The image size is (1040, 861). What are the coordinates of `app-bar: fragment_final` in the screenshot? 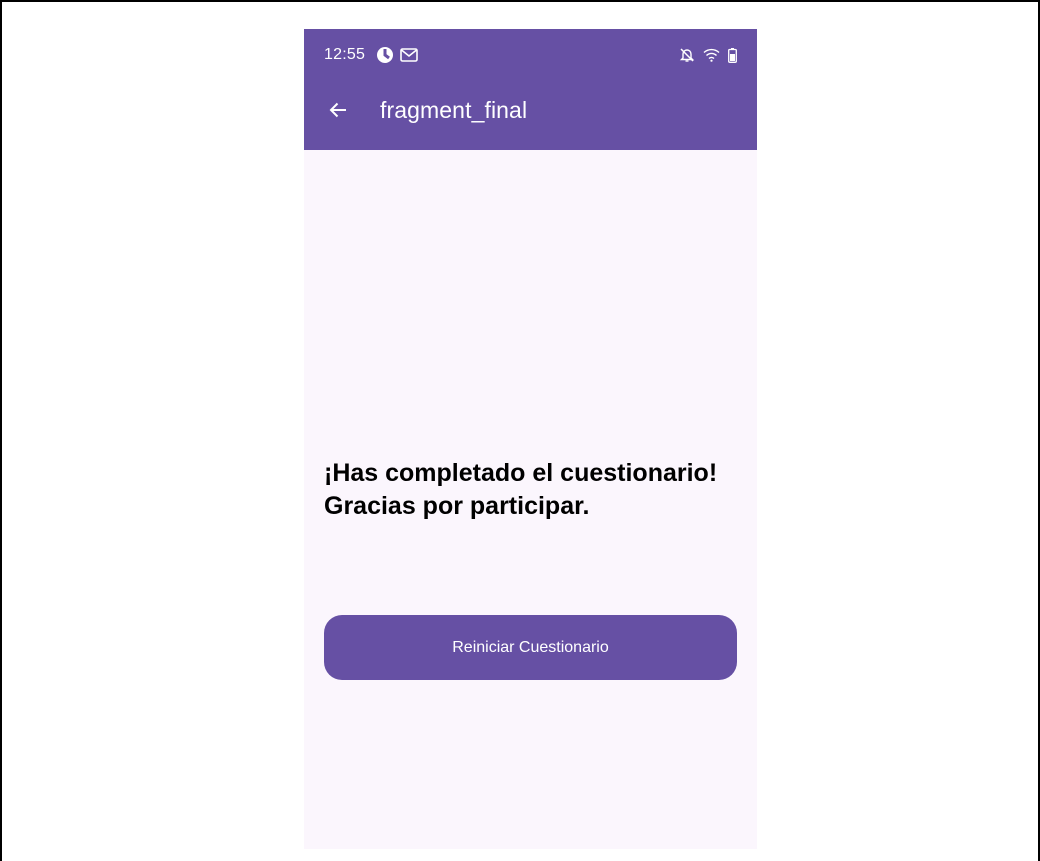 It's located at (530, 115).